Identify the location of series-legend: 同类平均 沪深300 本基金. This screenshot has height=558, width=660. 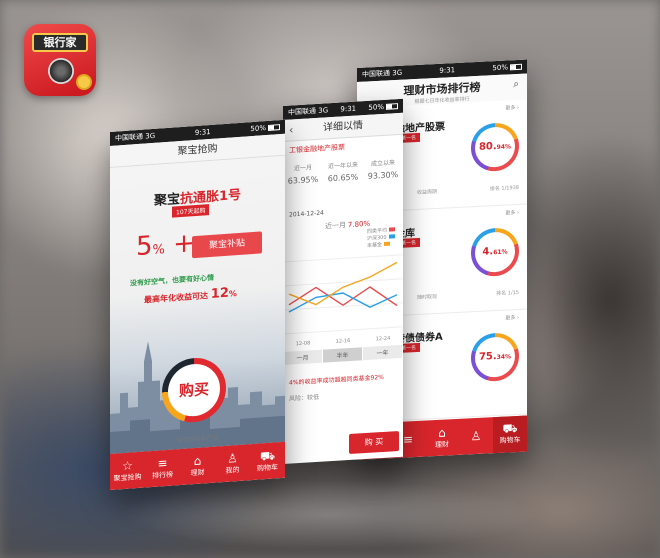
(381, 238).